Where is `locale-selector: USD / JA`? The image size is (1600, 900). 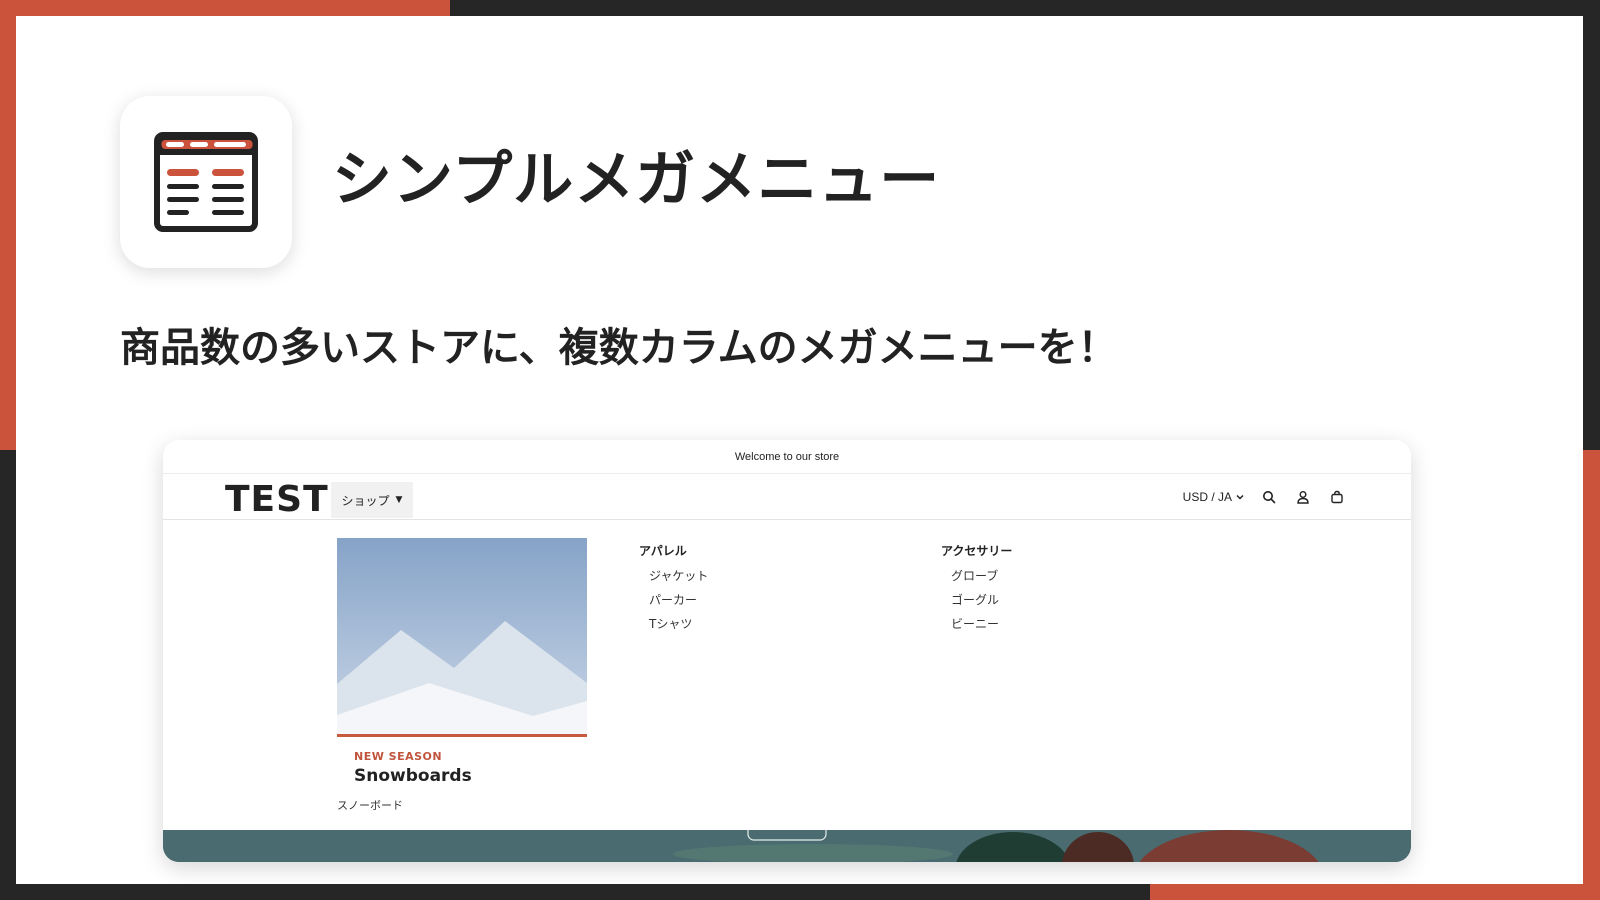 locale-selector: USD / JA is located at coordinates (1214, 497).